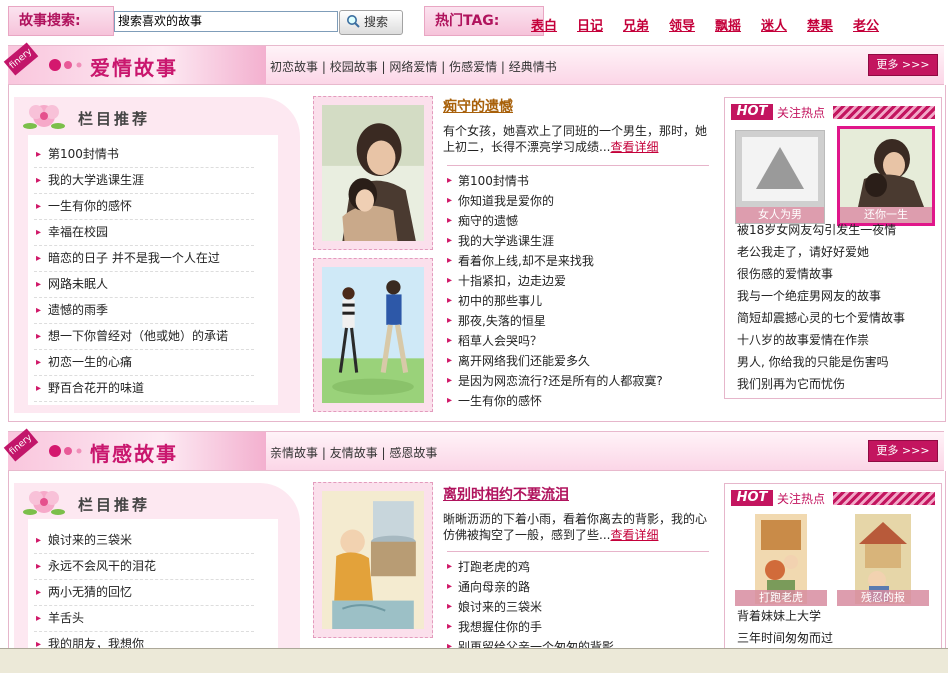 This screenshot has height=673, width=948. I want to click on list-item: 十八岁的故事爱情在作祟, so click(837, 340).